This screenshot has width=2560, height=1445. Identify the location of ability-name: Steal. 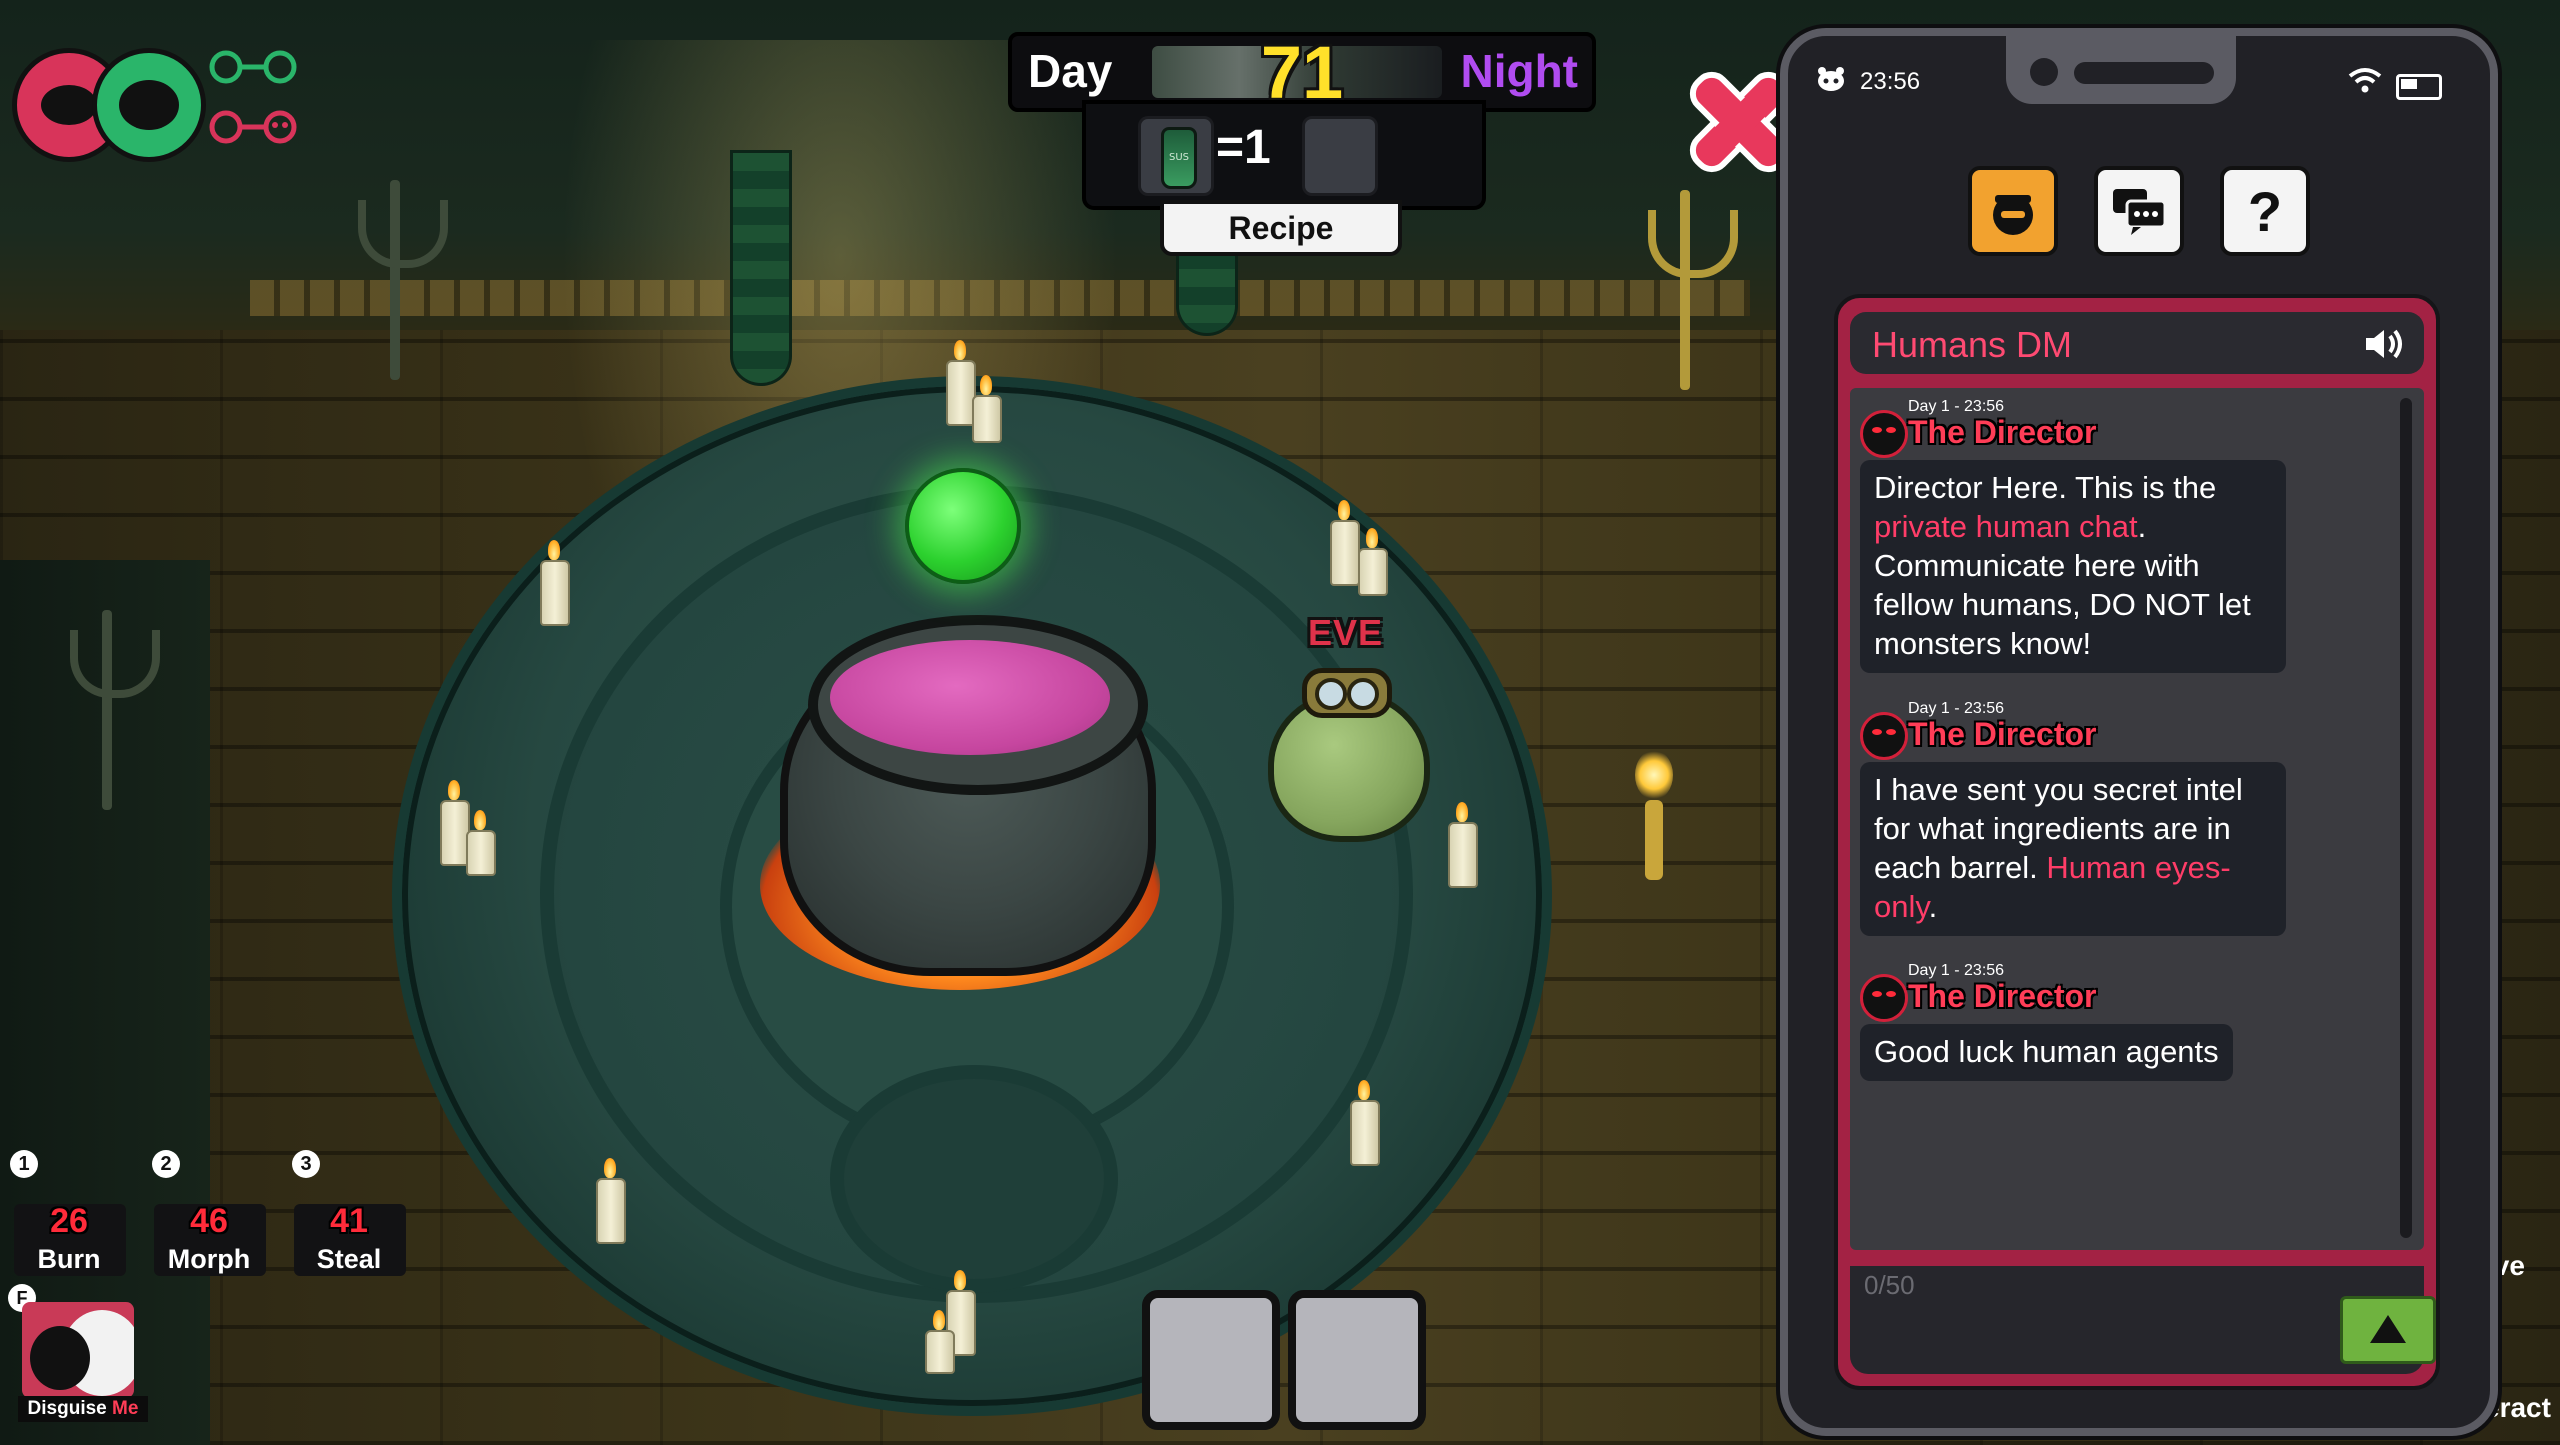
(349, 1259).